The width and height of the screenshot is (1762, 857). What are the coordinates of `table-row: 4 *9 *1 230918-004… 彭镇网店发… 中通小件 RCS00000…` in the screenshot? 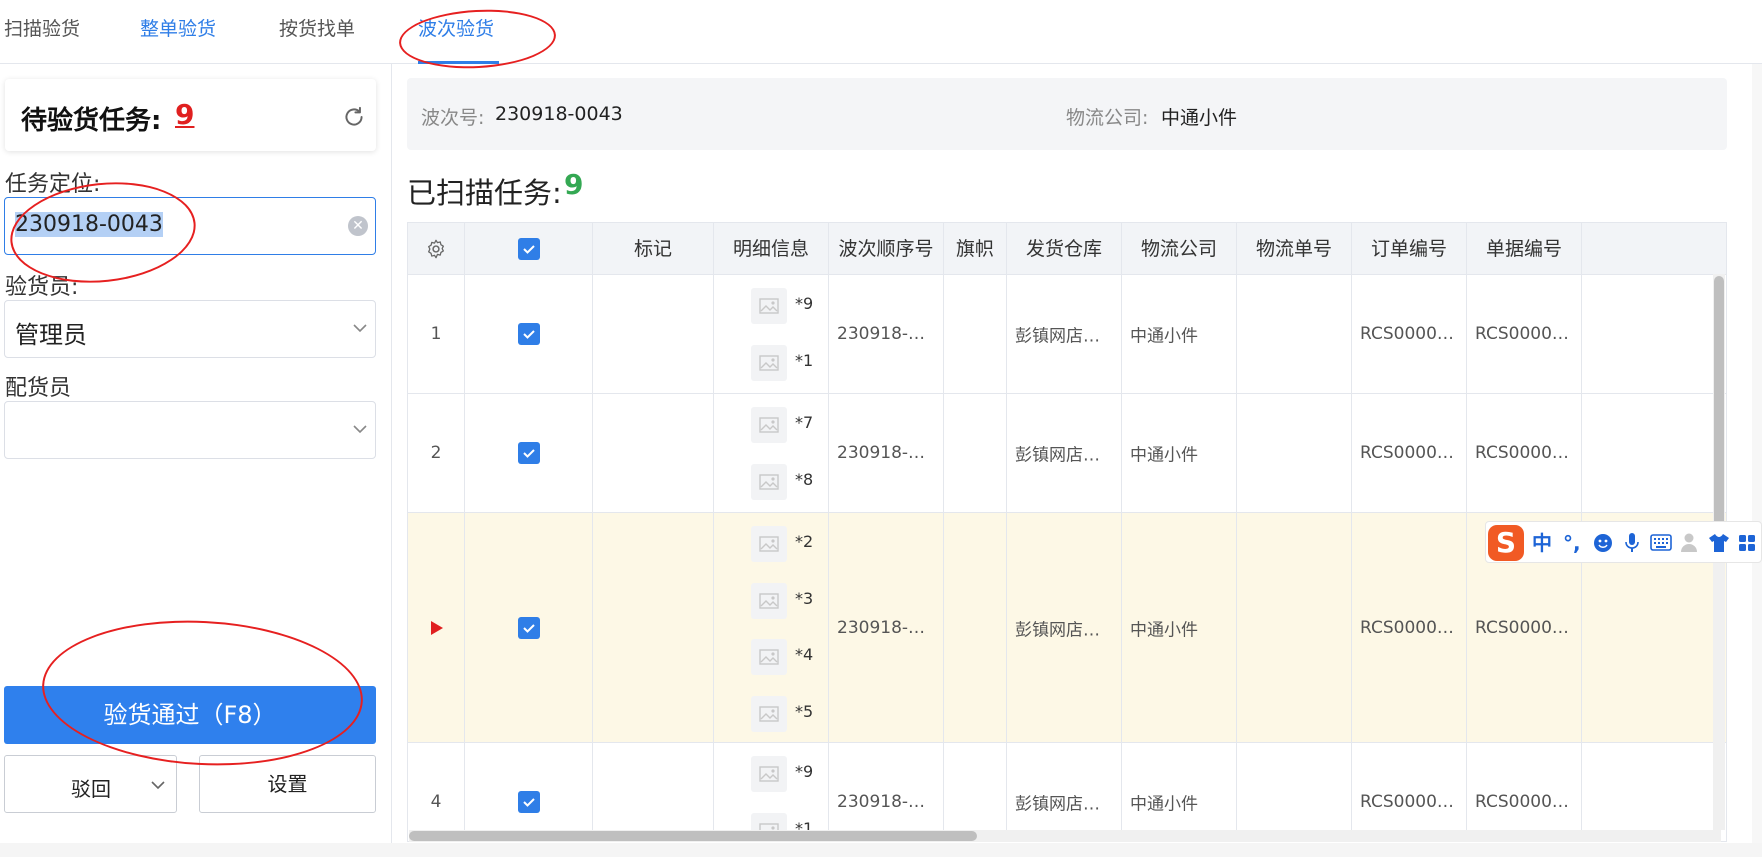 It's located at (1067, 792).